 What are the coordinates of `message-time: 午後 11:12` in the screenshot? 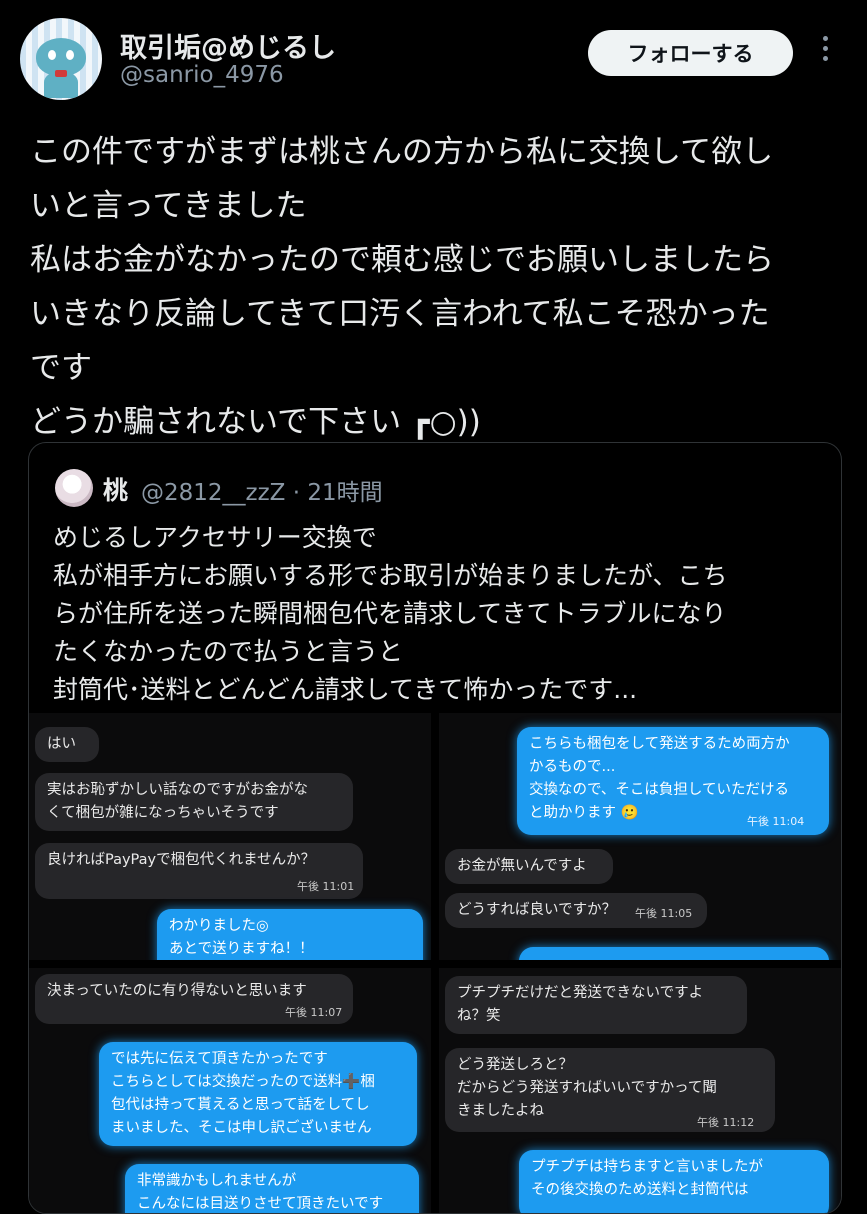 It's located at (726, 1122).